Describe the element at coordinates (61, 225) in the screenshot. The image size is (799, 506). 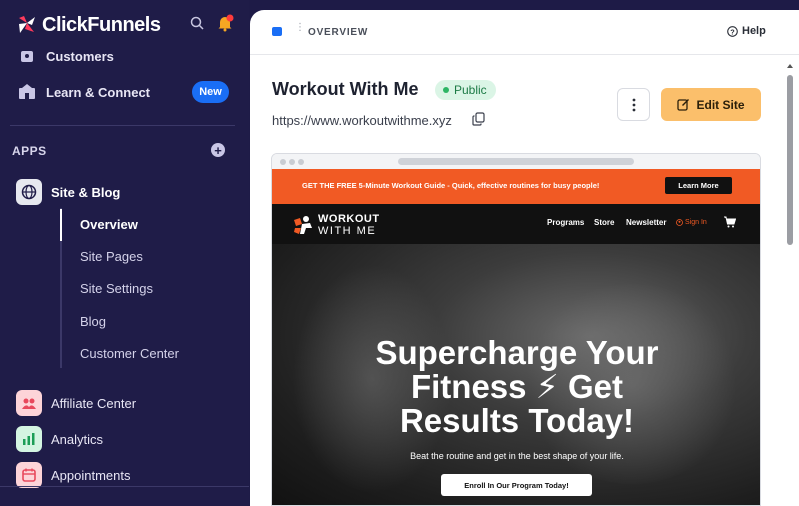
I see `submenu-active-indicator` at that location.